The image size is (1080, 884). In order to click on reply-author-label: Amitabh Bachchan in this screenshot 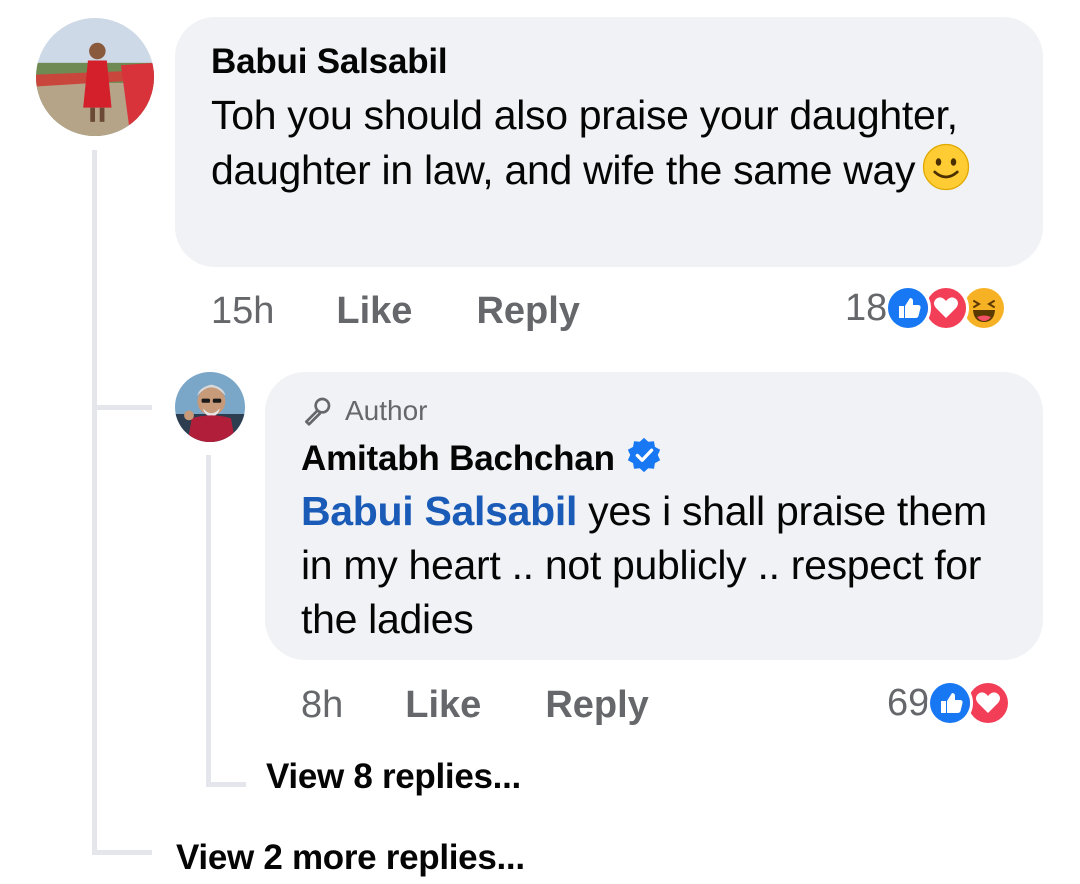, I will do `click(458, 458)`.